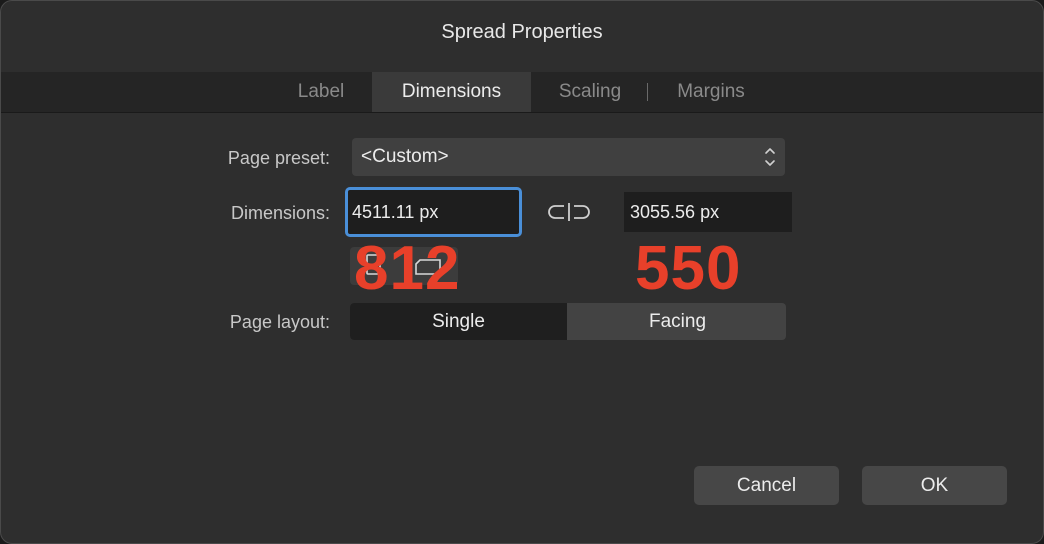 This screenshot has width=1044, height=544. Describe the element at coordinates (677, 321) in the screenshot. I see `page-layout-facing: Facing` at that location.